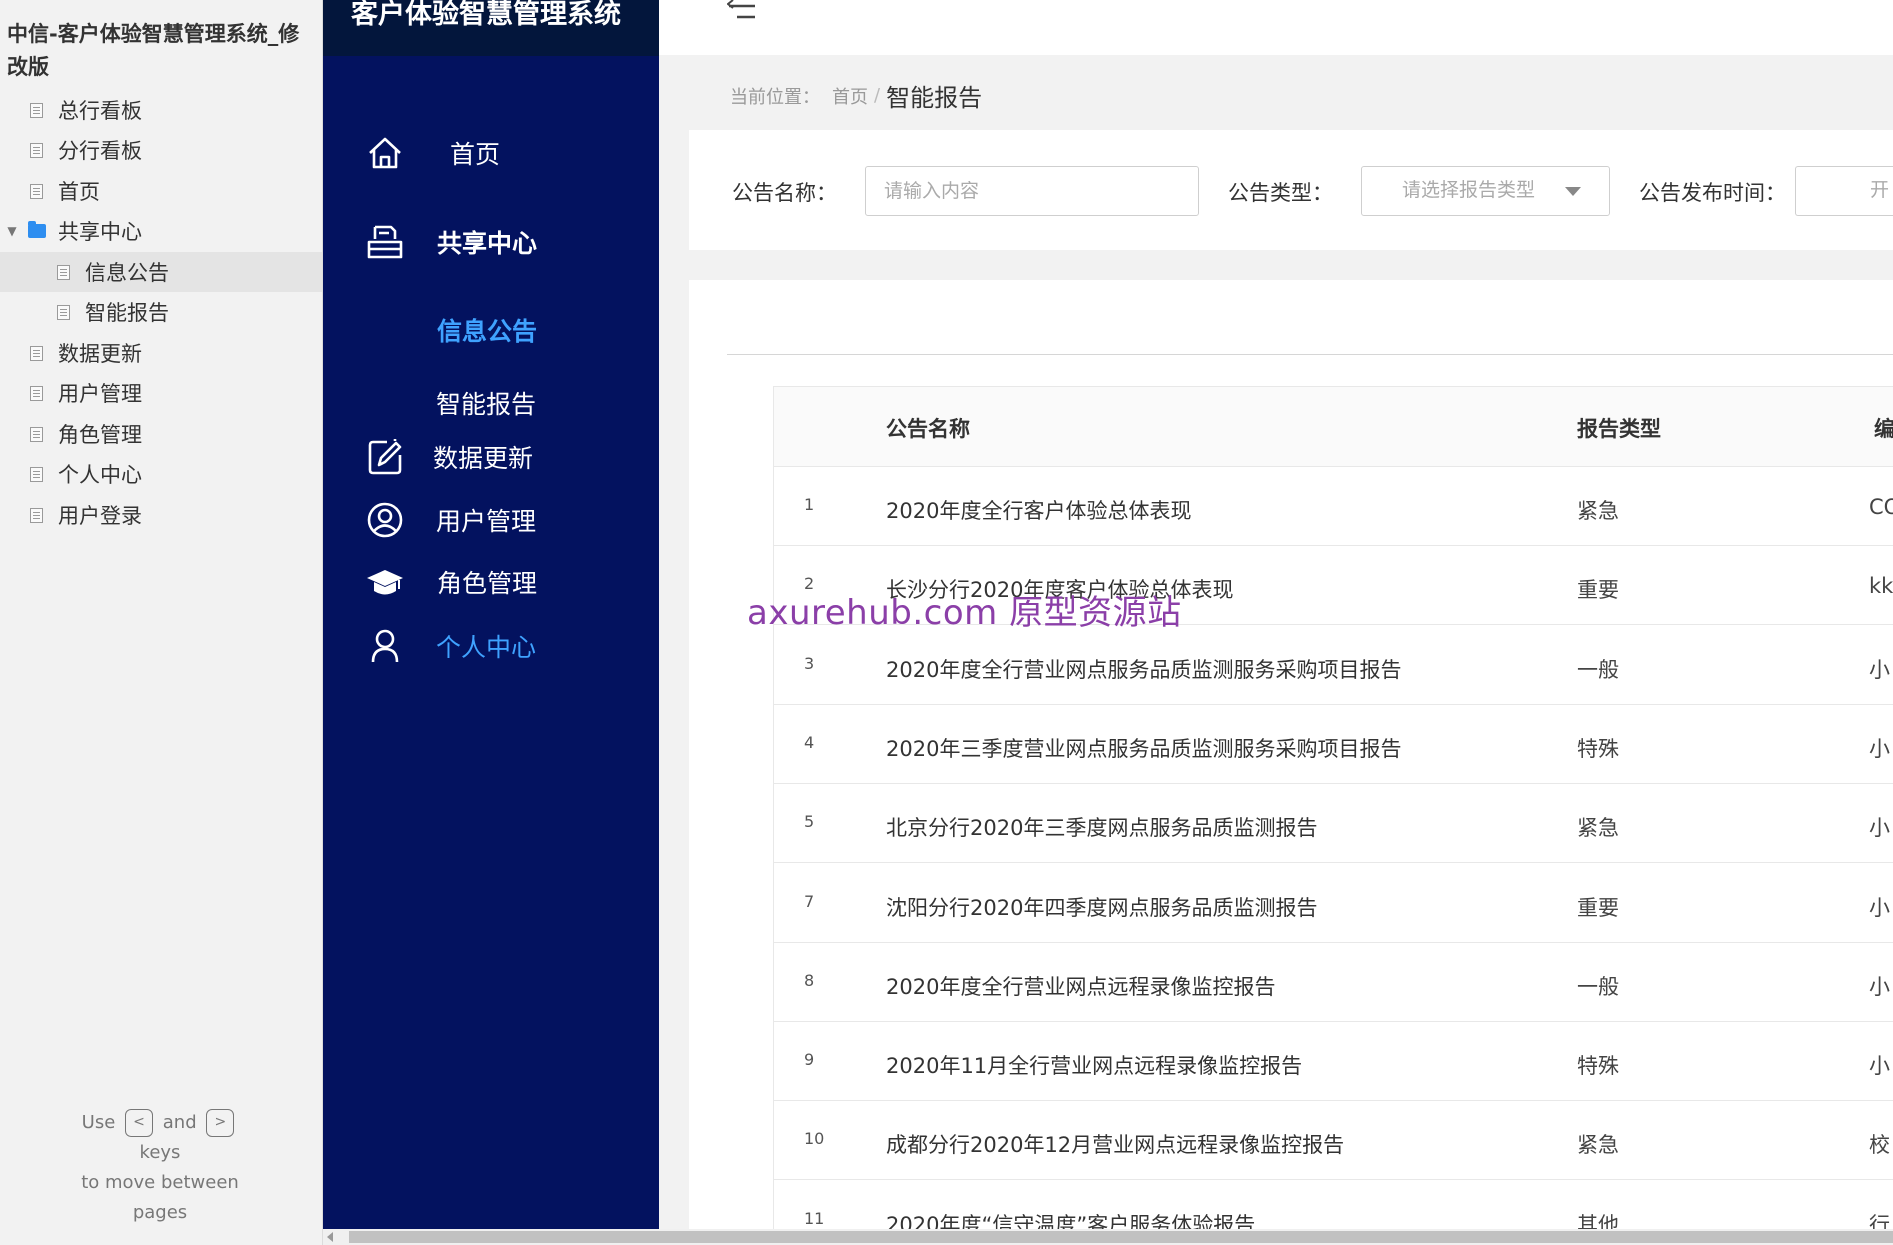  What do you see at coordinates (1881, 507) in the screenshot?
I see `row-extra: CO` at bounding box center [1881, 507].